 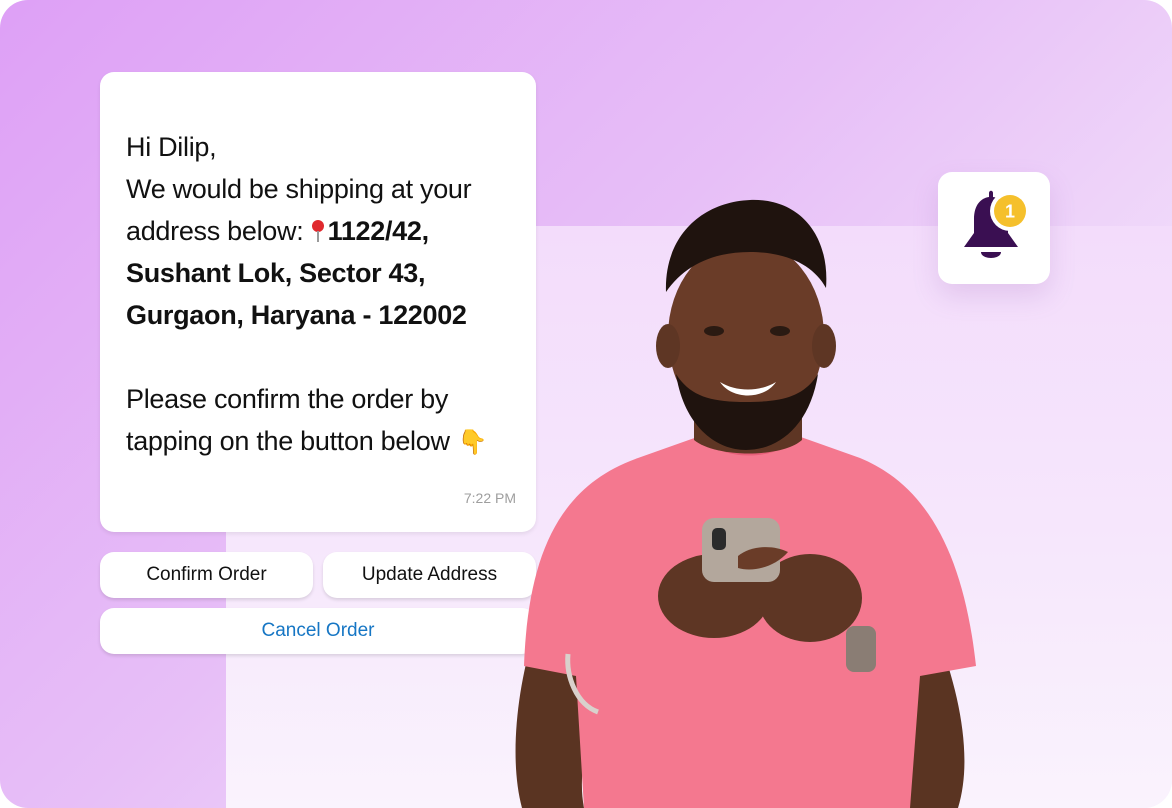 I want to click on address-intro-text: address below:, so click(x=218, y=231).